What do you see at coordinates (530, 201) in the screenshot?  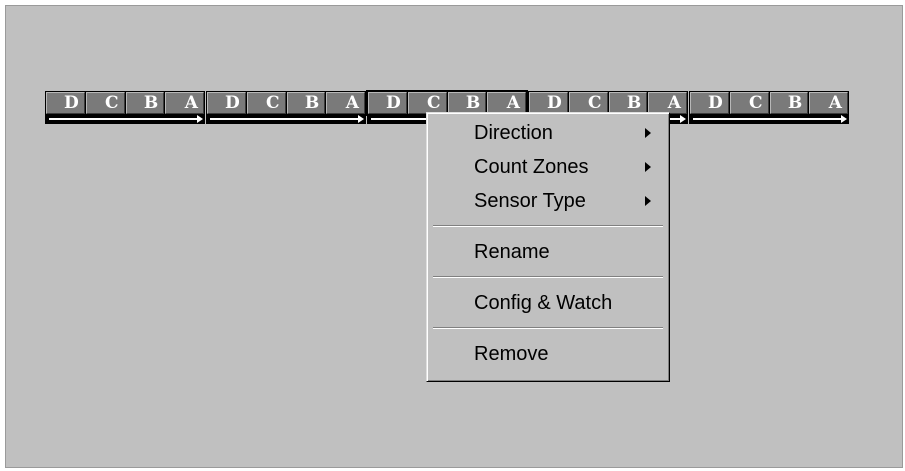 I see `menu-item-label: Sensor Type` at bounding box center [530, 201].